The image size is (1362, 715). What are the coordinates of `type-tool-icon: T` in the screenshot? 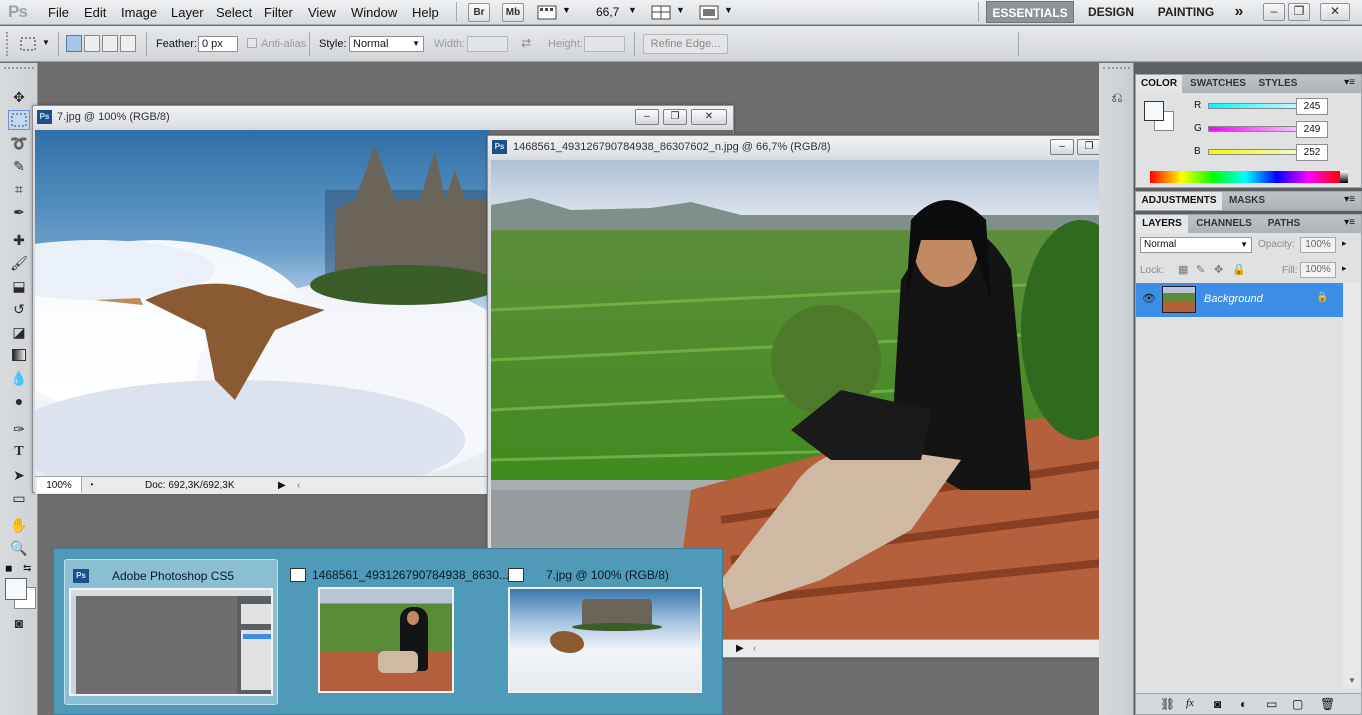 It's located at (19, 452).